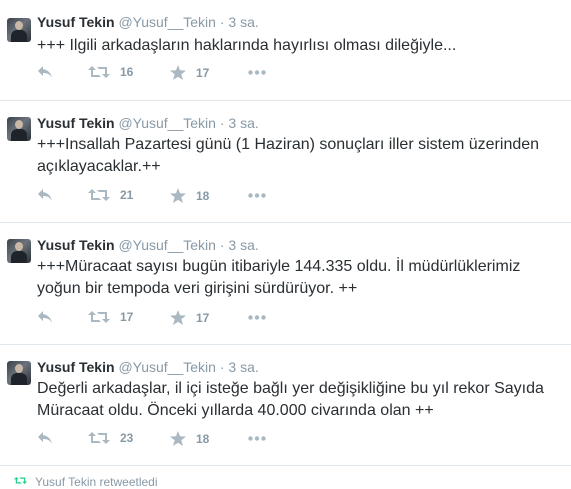  I want to click on tweet-actions: 23 18, so click(187, 441).